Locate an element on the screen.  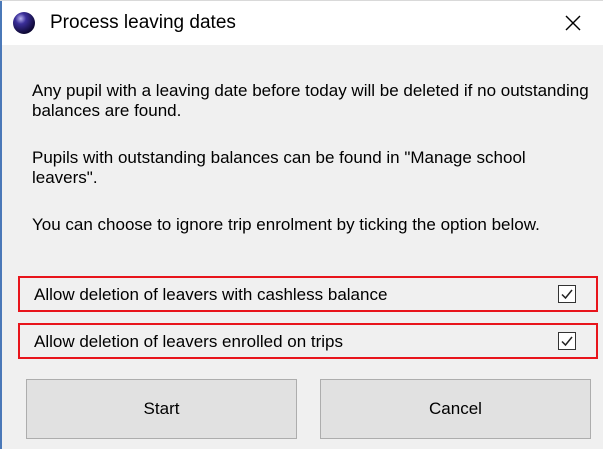
app-orb-icon is located at coordinates (24, 23).